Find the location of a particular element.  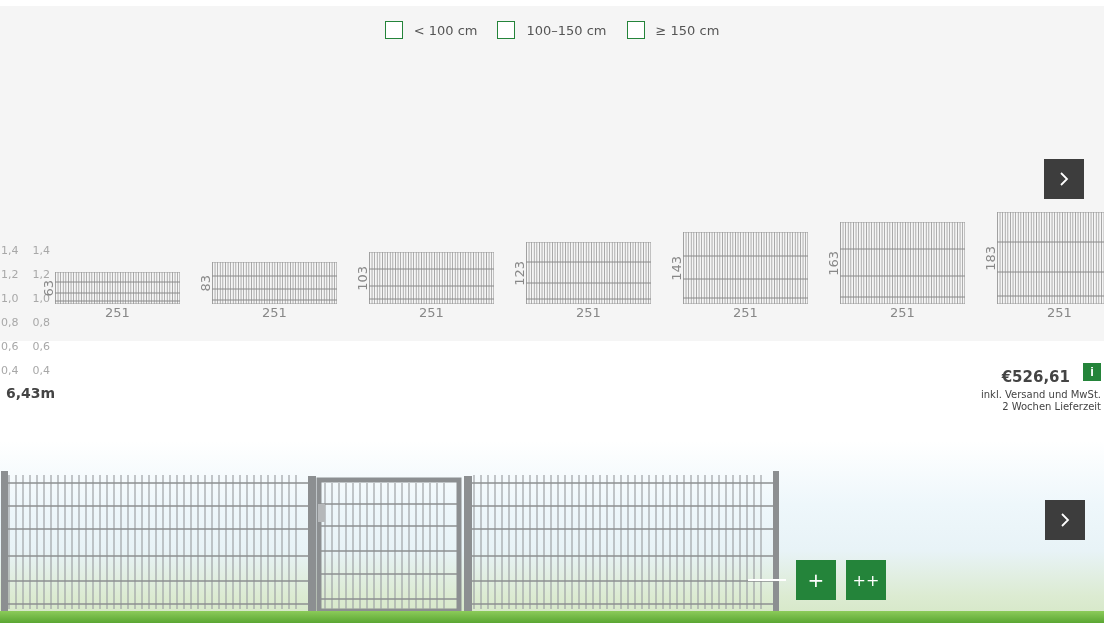

panel-height-label: 183 is located at coordinates (990, 258).